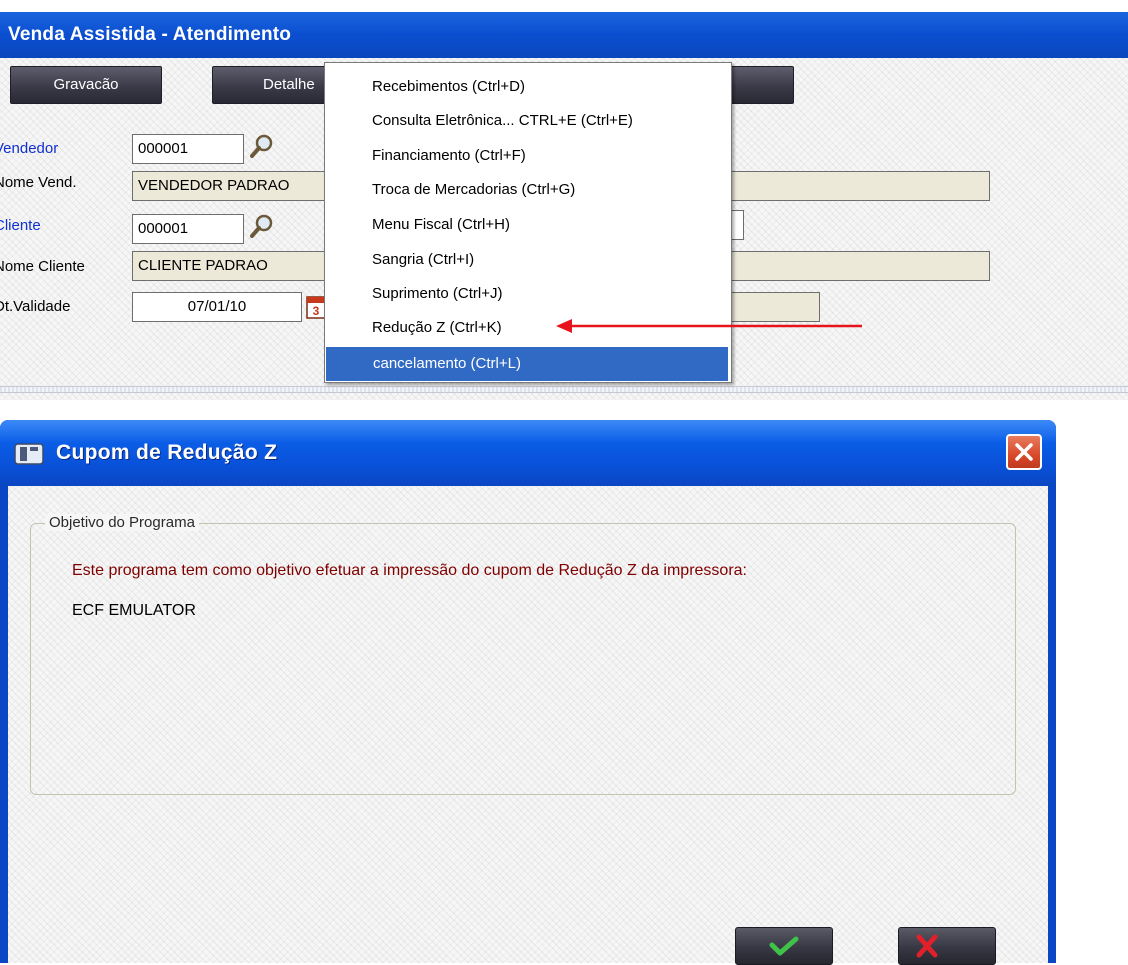 This screenshot has height=965, width=1128. Describe the element at coordinates (859, 186) in the screenshot. I see `nome-vend-field-ext` at that location.